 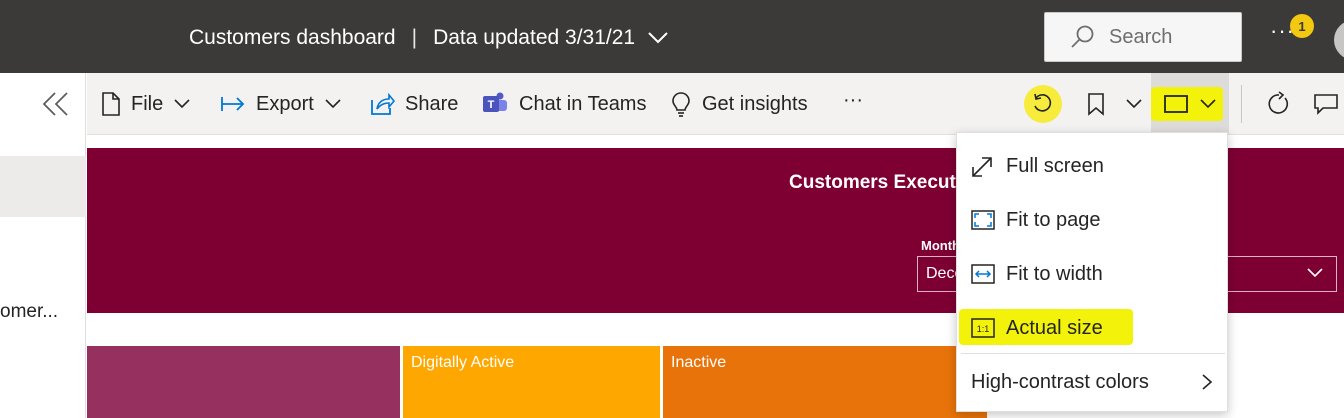 What do you see at coordinates (1339, 40) in the screenshot?
I see `avatar` at bounding box center [1339, 40].